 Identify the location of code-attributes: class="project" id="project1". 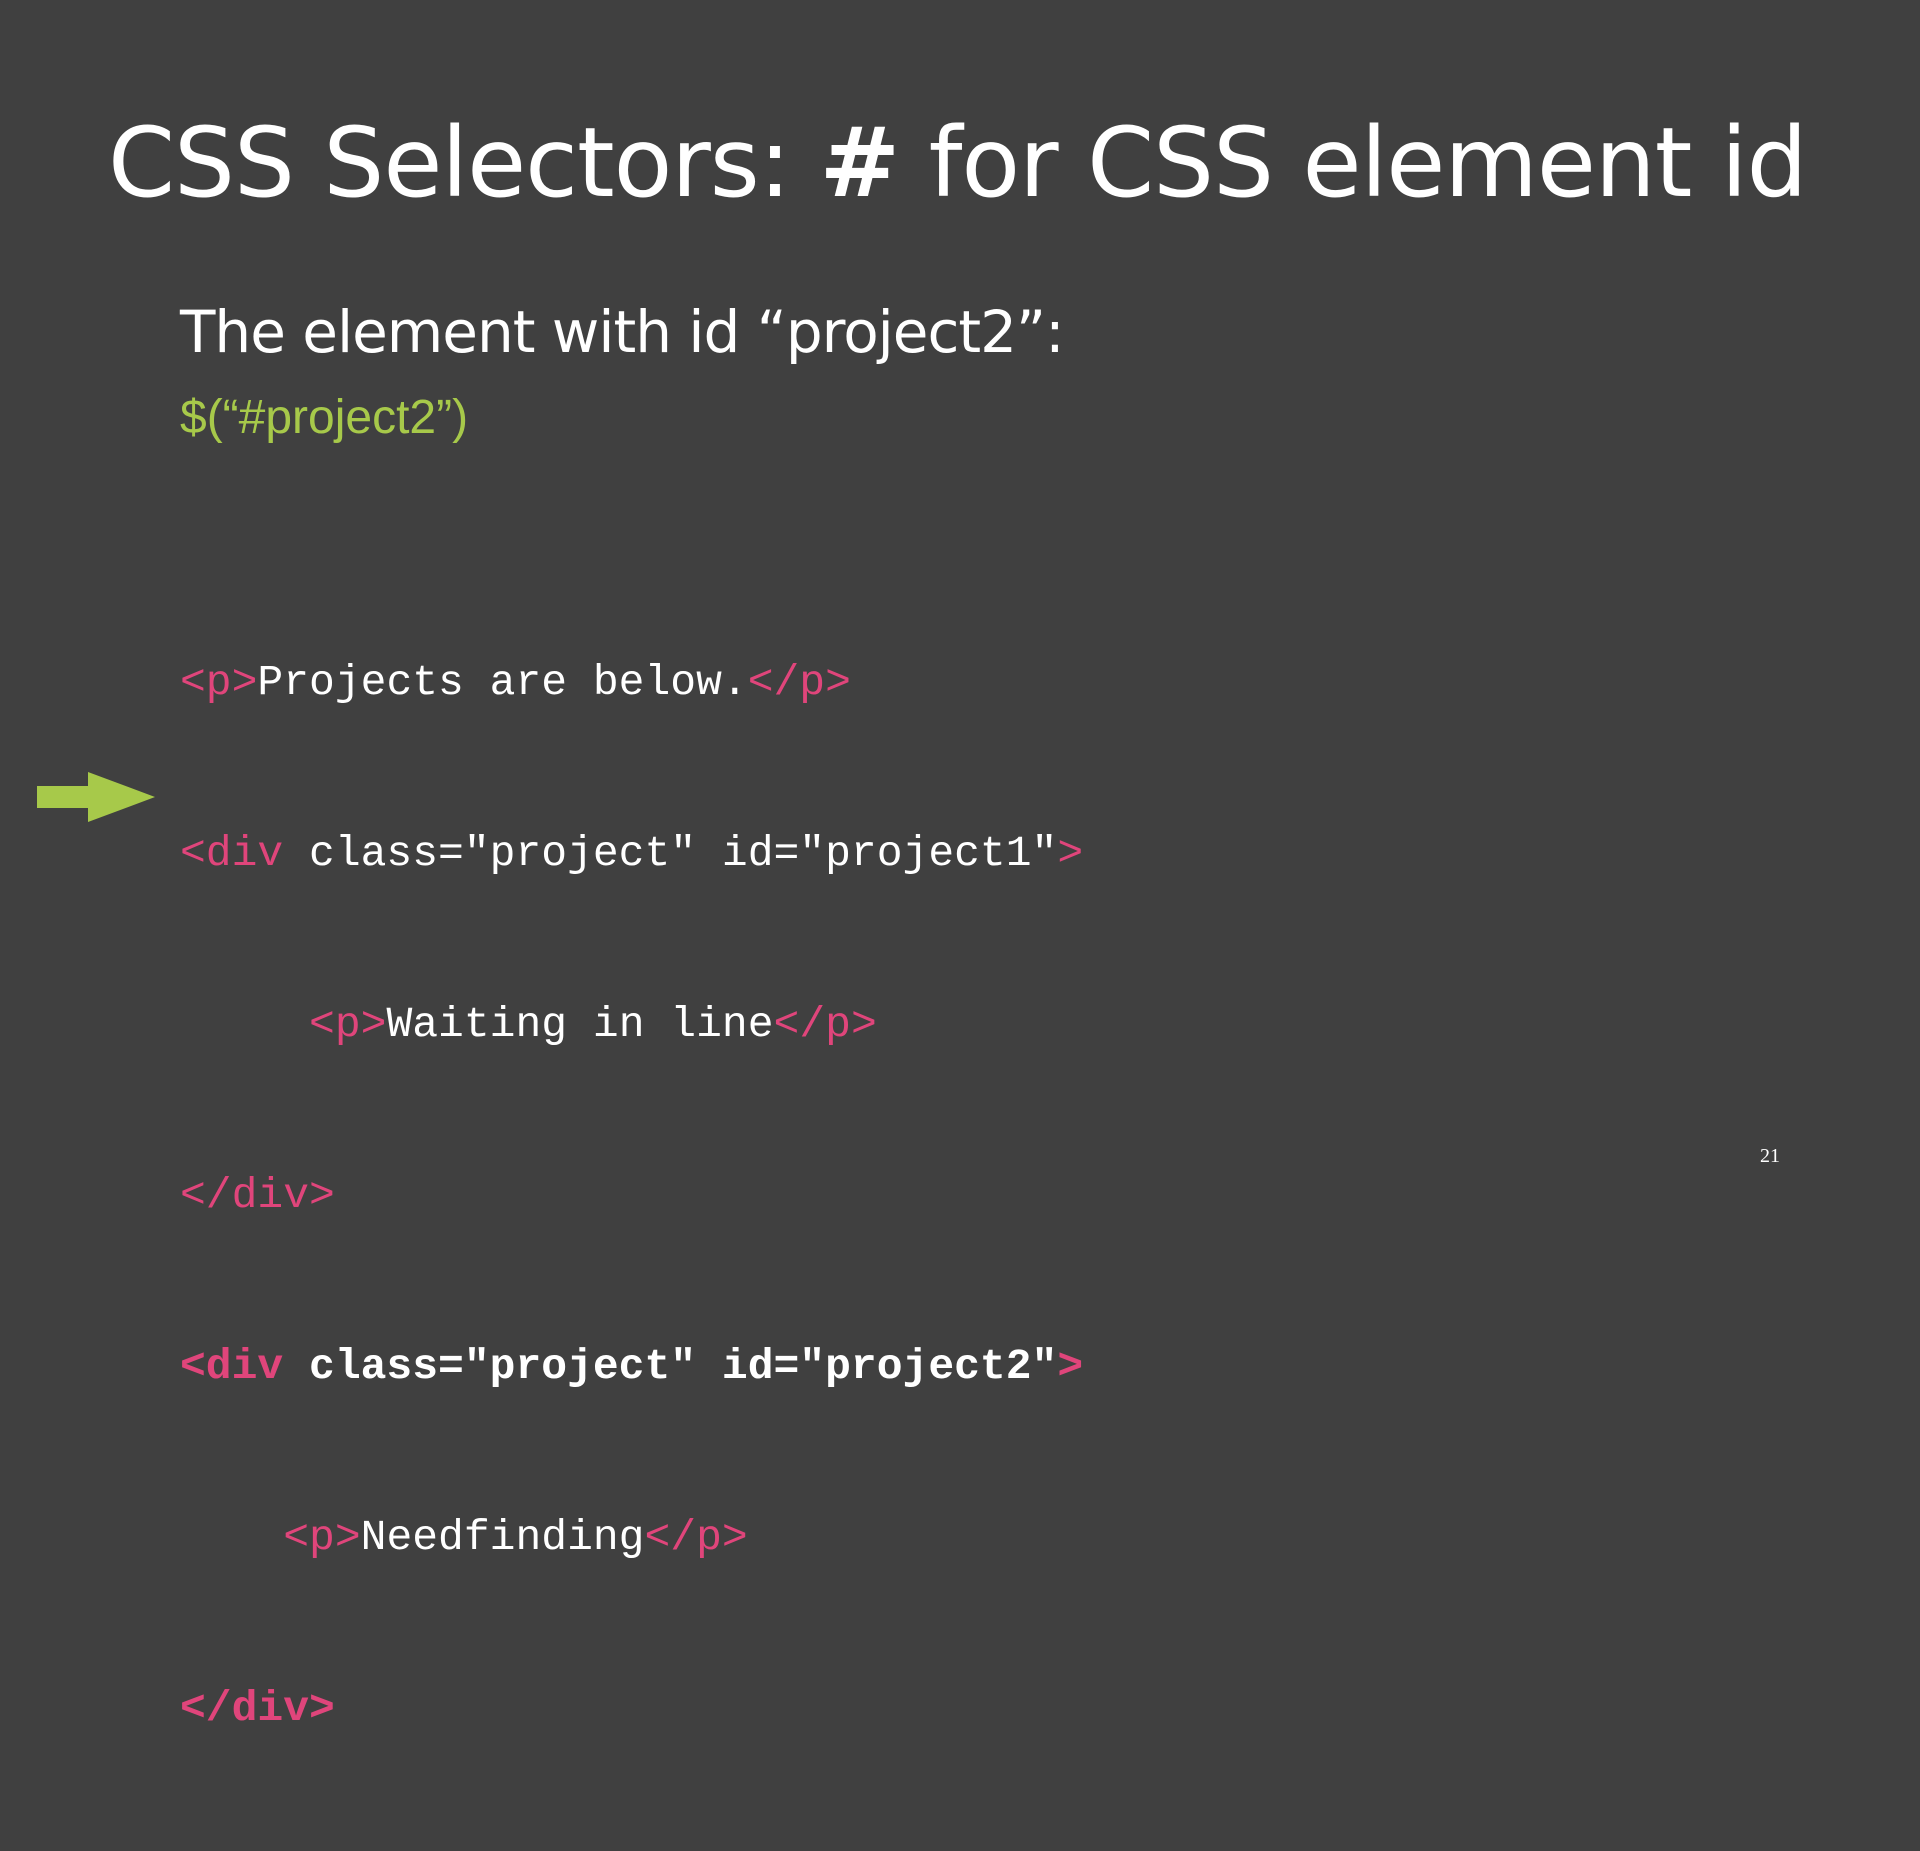
(670, 853).